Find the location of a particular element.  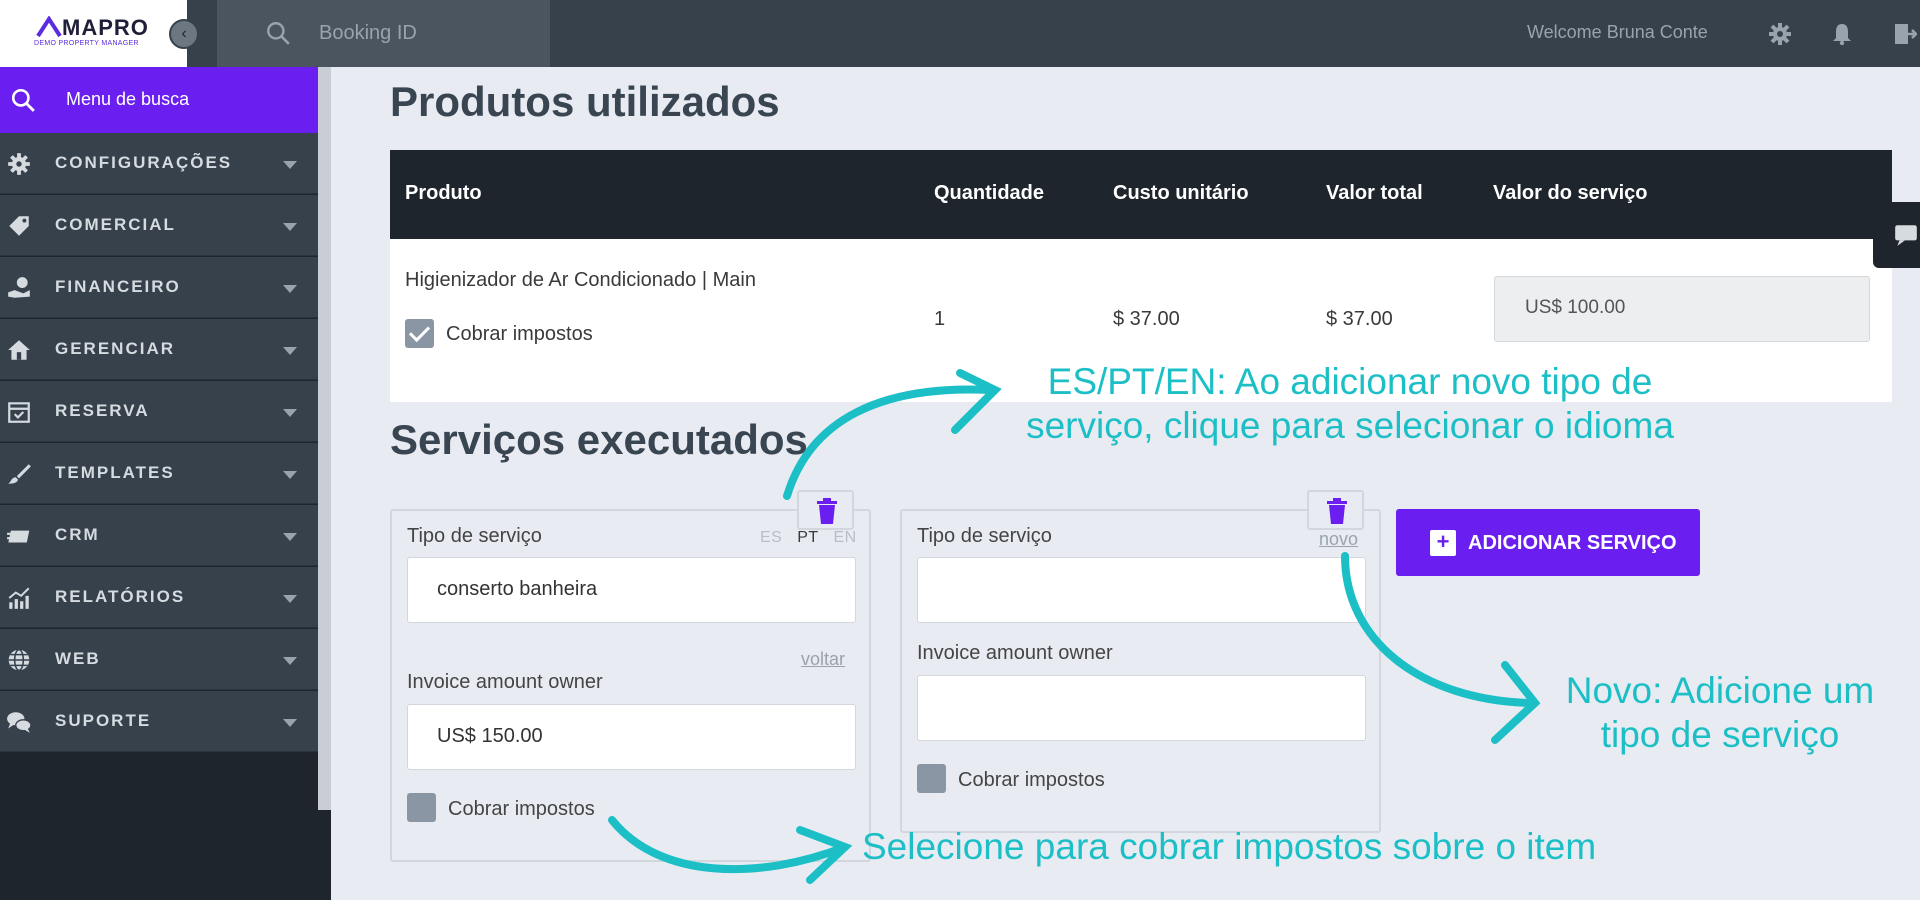

sidebar-item-reserva: RESERVA is located at coordinates (159, 411).